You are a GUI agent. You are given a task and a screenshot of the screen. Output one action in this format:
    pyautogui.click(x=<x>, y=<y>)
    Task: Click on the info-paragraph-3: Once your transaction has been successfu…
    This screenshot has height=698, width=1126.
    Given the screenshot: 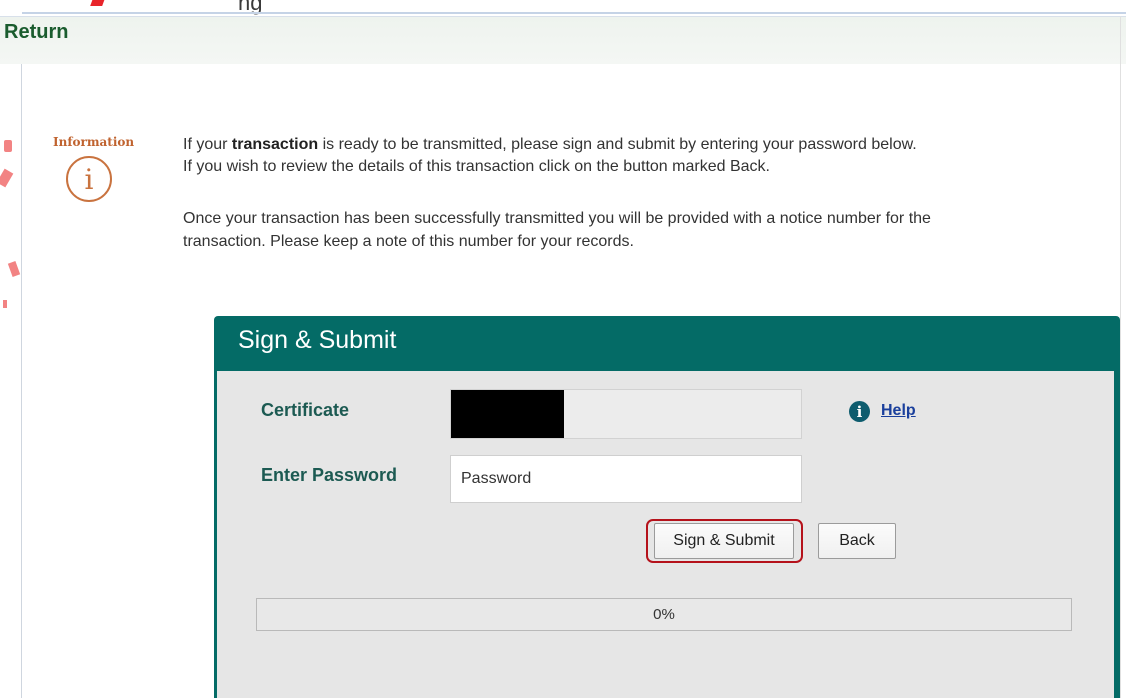 What is the action you would take?
    pyautogui.click(x=557, y=218)
    